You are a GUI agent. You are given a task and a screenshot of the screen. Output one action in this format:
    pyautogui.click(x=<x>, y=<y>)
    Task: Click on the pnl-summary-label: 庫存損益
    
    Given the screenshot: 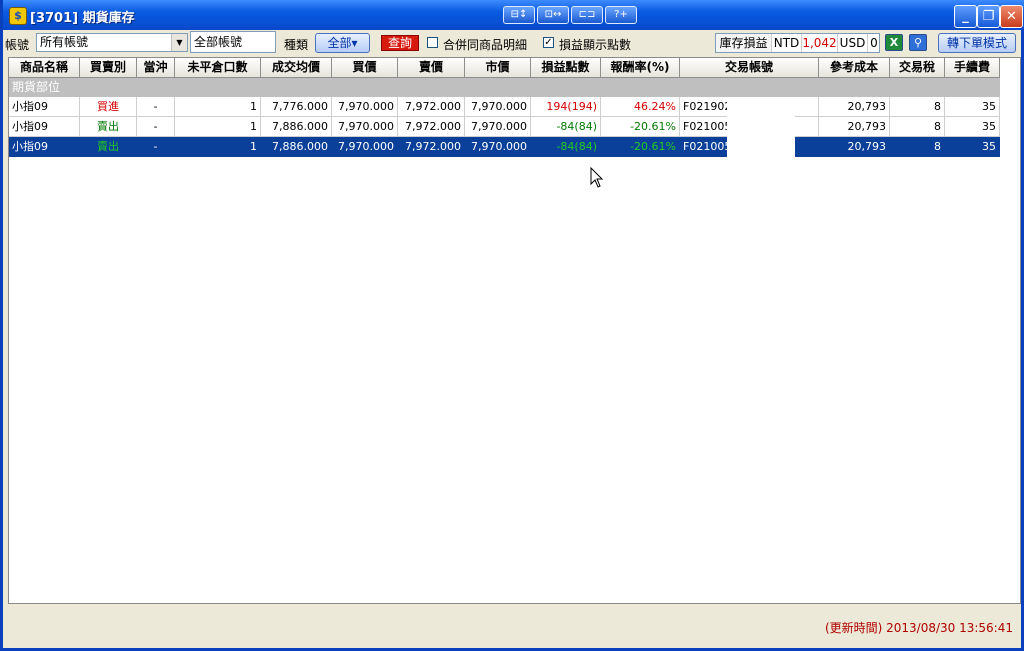 What is the action you would take?
    pyautogui.click(x=744, y=43)
    